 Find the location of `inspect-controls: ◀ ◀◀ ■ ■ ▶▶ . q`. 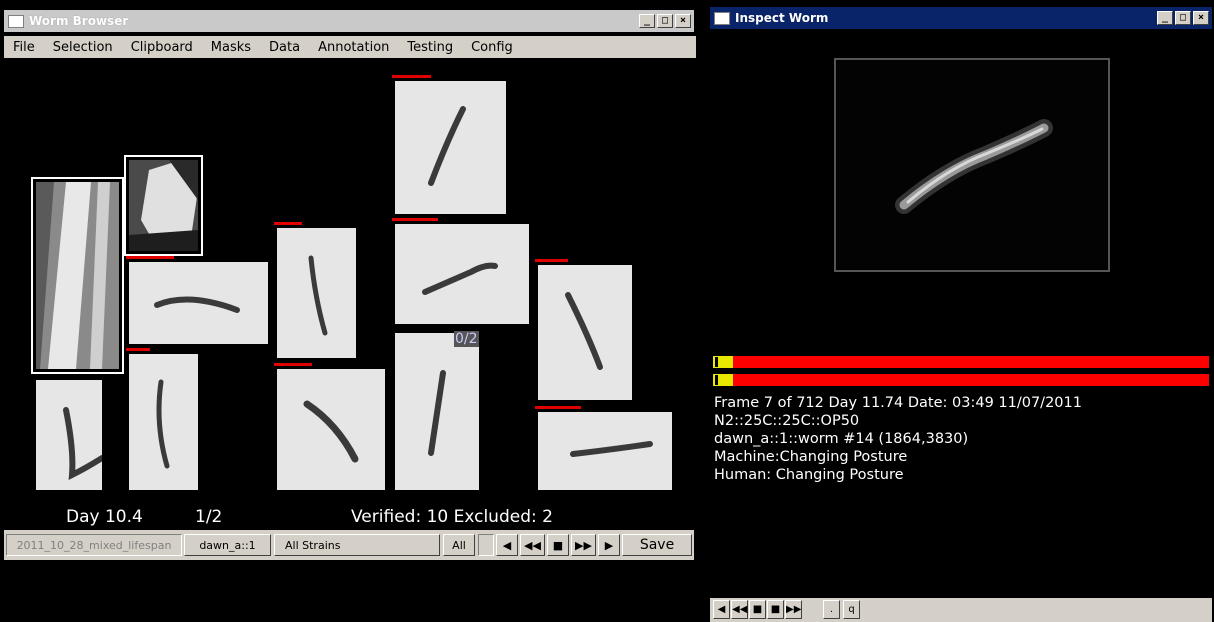

inspect-controls: ◀ ◀◀ ■ ■ ▶▶ . q is located at coordinates (961, 610).